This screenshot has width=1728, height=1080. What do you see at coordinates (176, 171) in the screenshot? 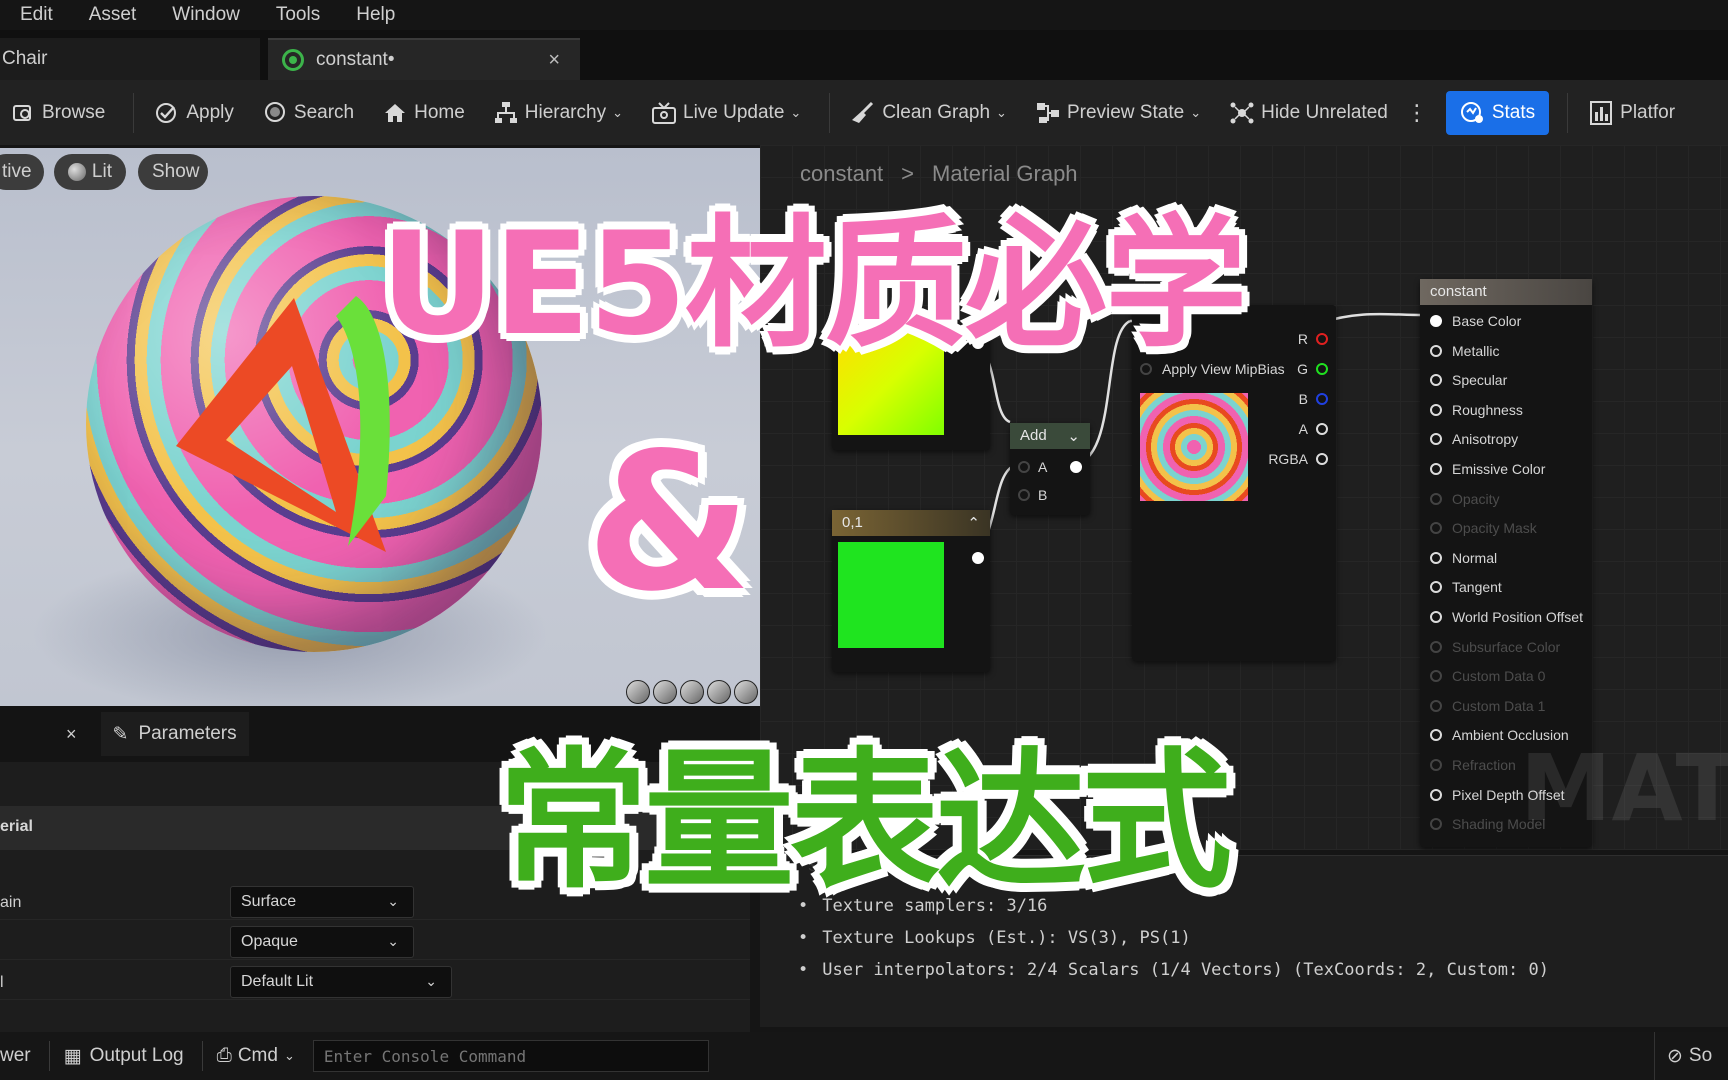
I see `show-label: Show` at bounding box center [176, 171].